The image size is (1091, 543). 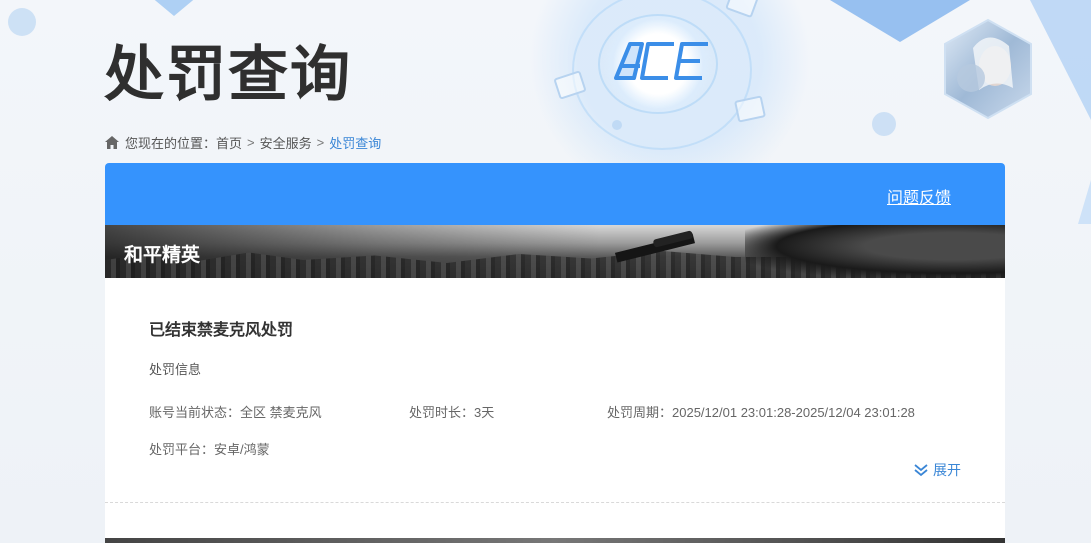 I want to click on banner-soldier, so click(x=875, y=251).